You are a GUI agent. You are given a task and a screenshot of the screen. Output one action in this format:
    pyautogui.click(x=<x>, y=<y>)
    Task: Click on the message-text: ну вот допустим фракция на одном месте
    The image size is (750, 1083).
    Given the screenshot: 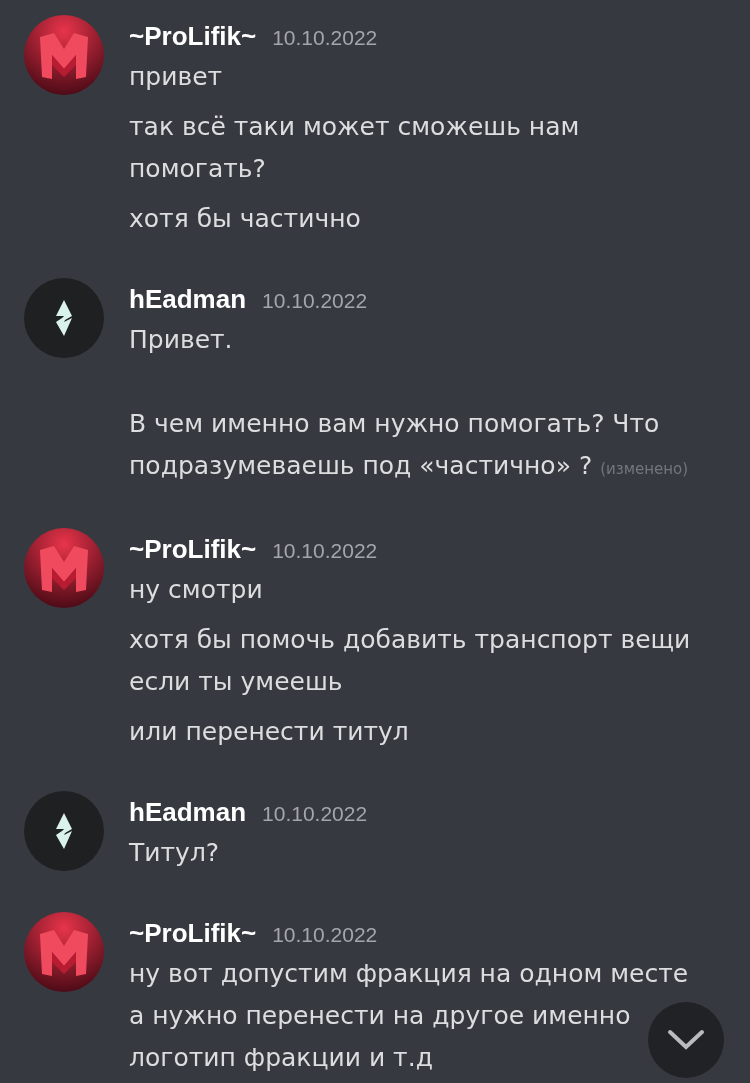 What is the action you would take?
    pyautogui.click(x=409, y=973)
    